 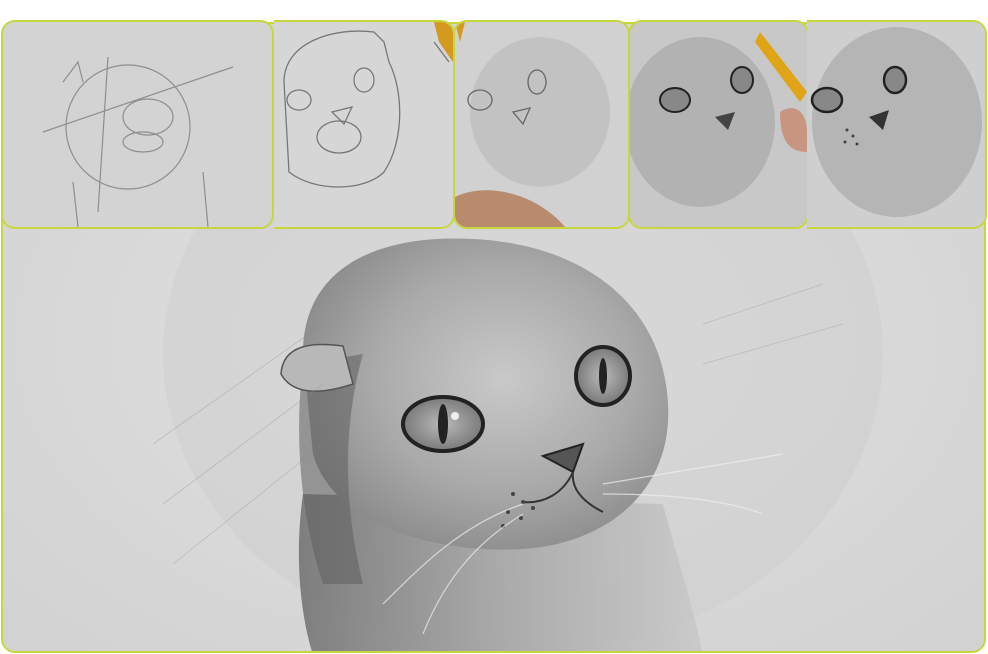 I want to click on cat-features-outlined, so click(x=363, y=124).